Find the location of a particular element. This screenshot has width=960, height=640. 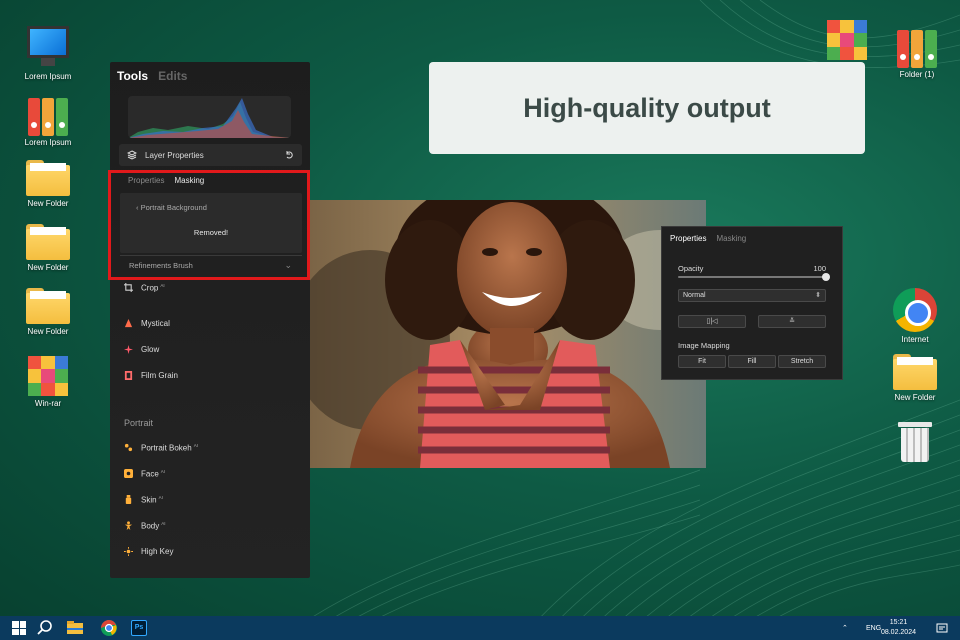

start-button is located at coordinates (19, 628).